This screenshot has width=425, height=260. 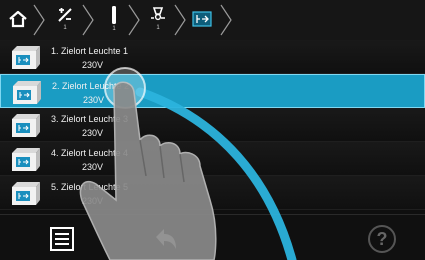 What do you see at coordinates (90, 153) in the screenshot?
I see `list-item-title: 4. Zielort Leuchte 4` at bounding box center [90, 153].